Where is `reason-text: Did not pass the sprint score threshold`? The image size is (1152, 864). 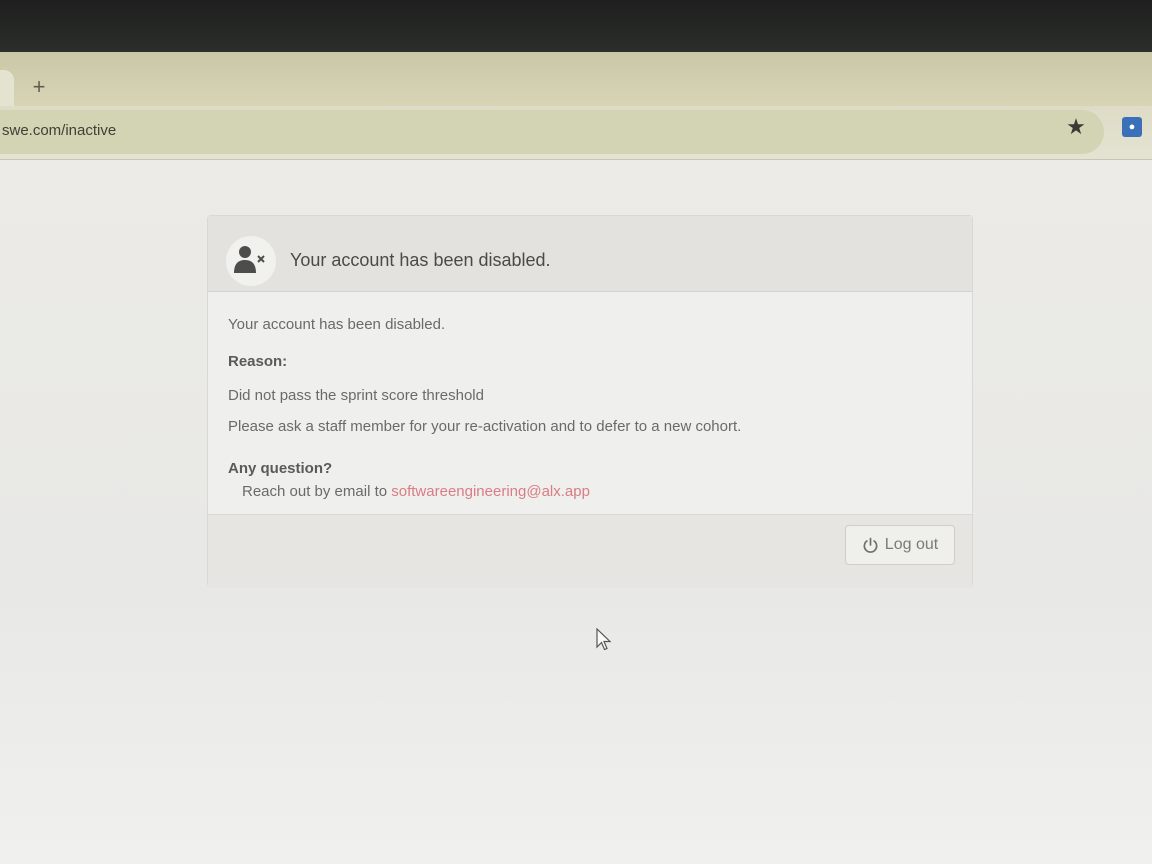
reason-text: Did not pass the sprint score threshold is located at coordinates (356, 395).